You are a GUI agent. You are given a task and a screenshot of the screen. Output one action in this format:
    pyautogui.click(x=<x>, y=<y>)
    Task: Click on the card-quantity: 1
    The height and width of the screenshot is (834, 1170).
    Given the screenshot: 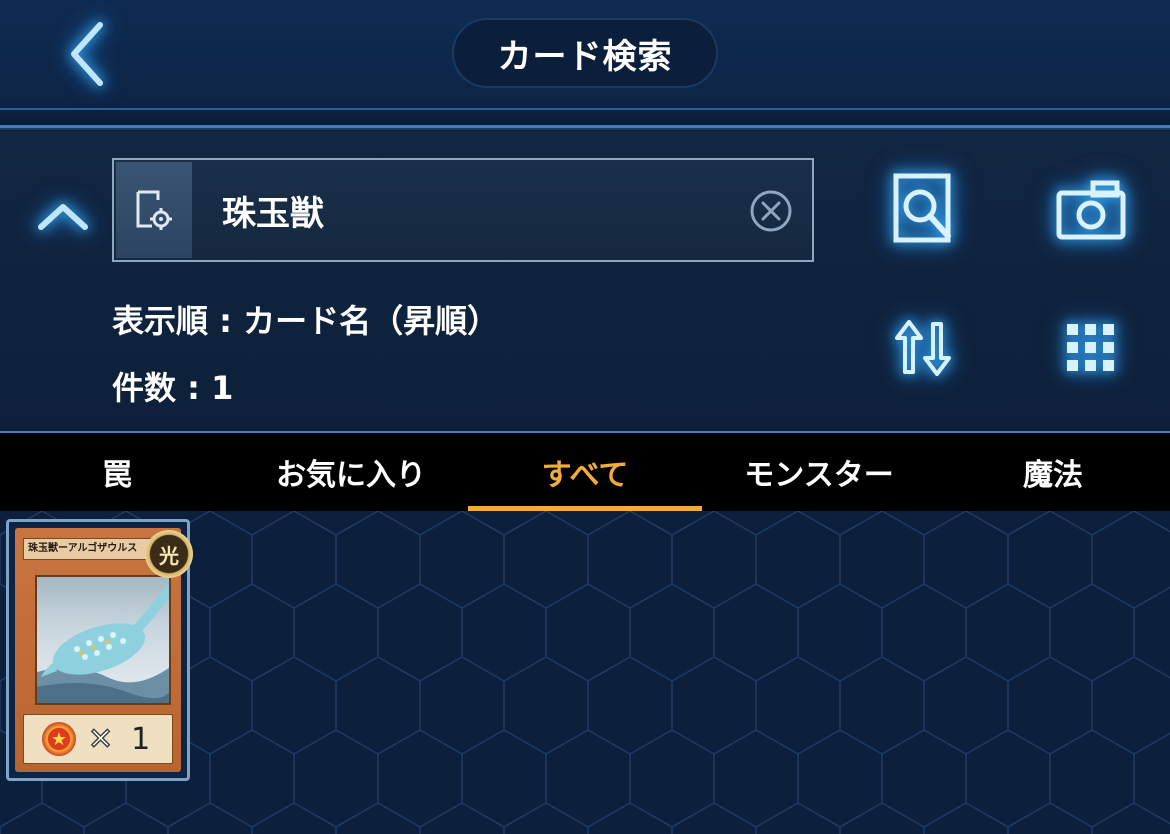 What is the action you would take?
    pyautogui.click(x=141, y=739)
    